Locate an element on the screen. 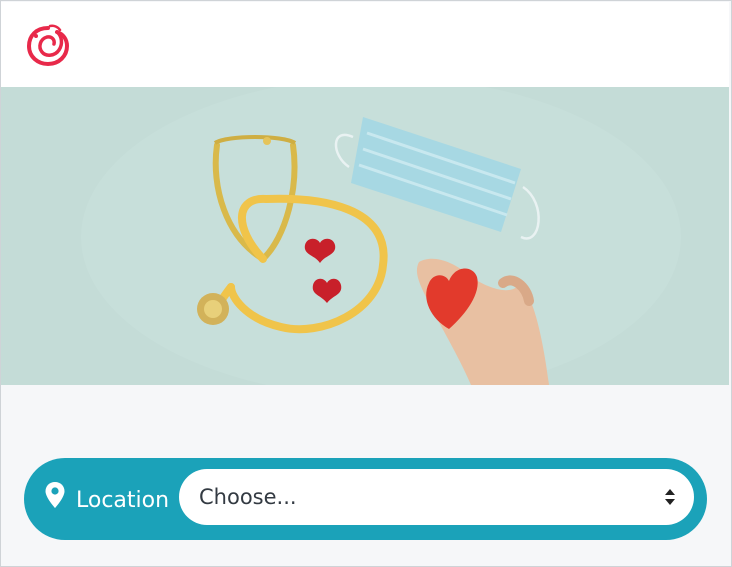  site-header is located at coordinates (365, 44).